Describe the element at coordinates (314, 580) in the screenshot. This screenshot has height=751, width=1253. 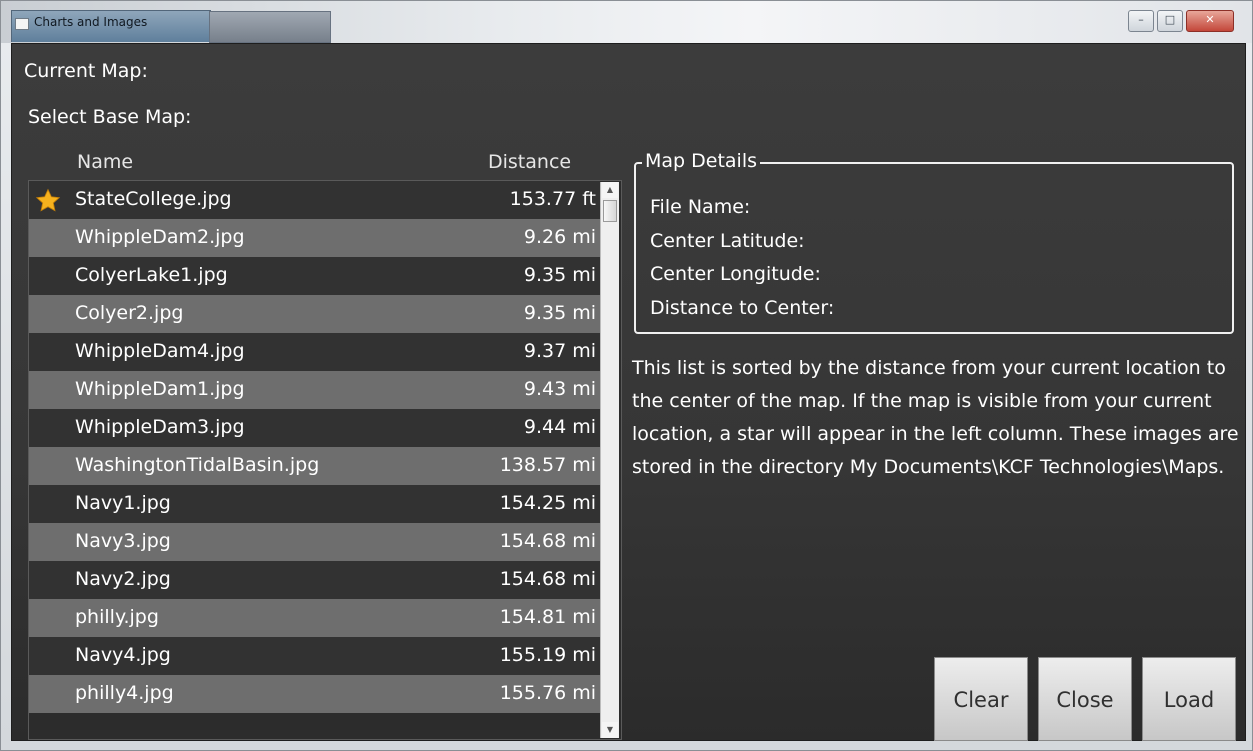
I see `list-row: Navy2.jpg 154.68 mi` at that location.